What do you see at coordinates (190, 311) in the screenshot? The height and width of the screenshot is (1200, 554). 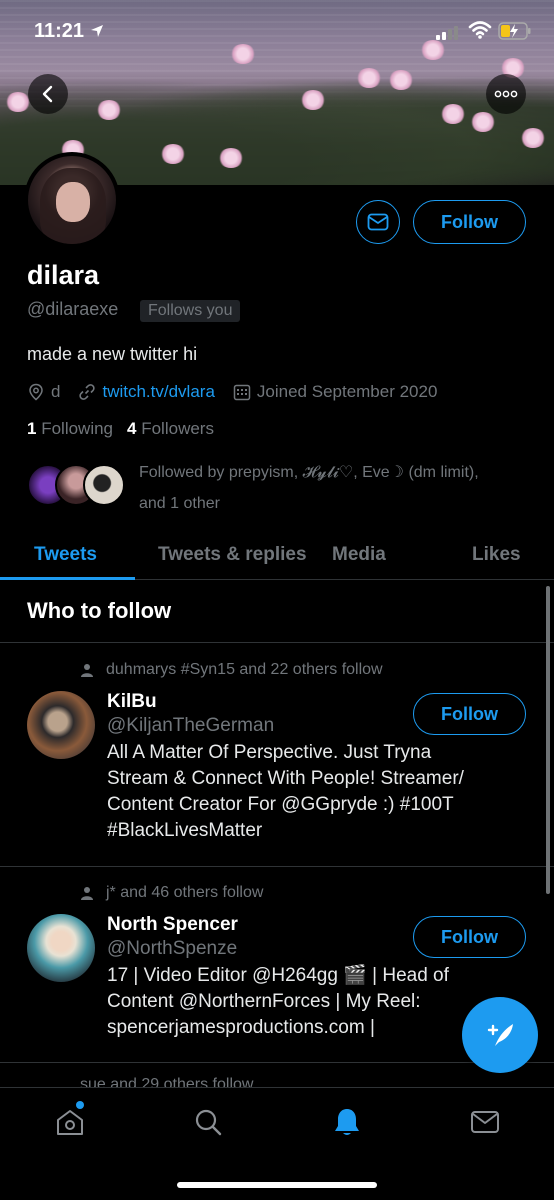 I see `follows-you-badge: Follows you` at bounding box center [190, 311].